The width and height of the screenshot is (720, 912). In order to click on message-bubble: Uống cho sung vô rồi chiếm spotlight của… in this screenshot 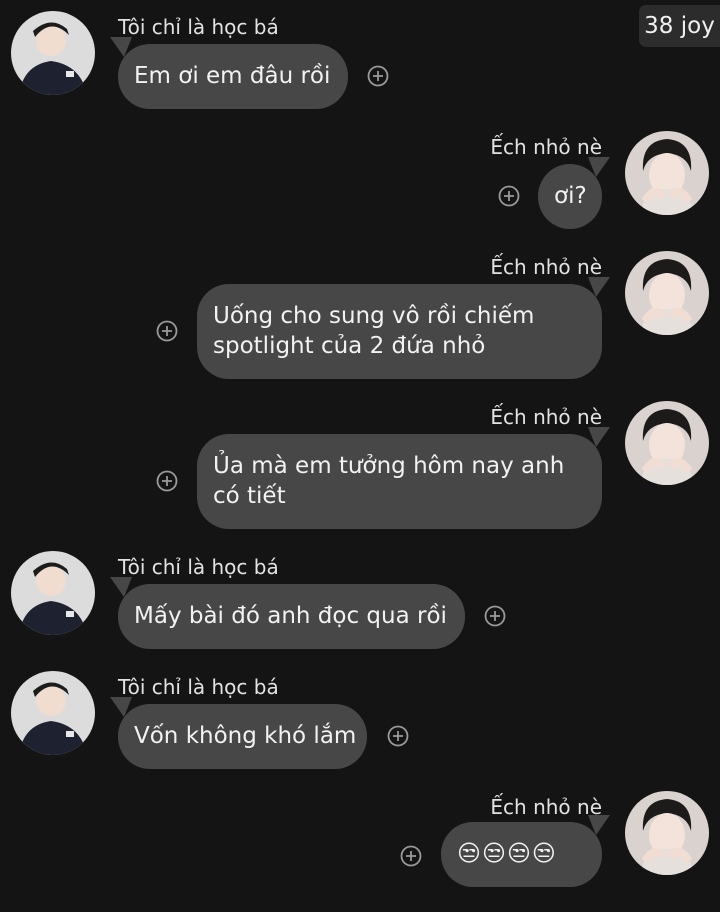, I will do `click(403, 328)`.